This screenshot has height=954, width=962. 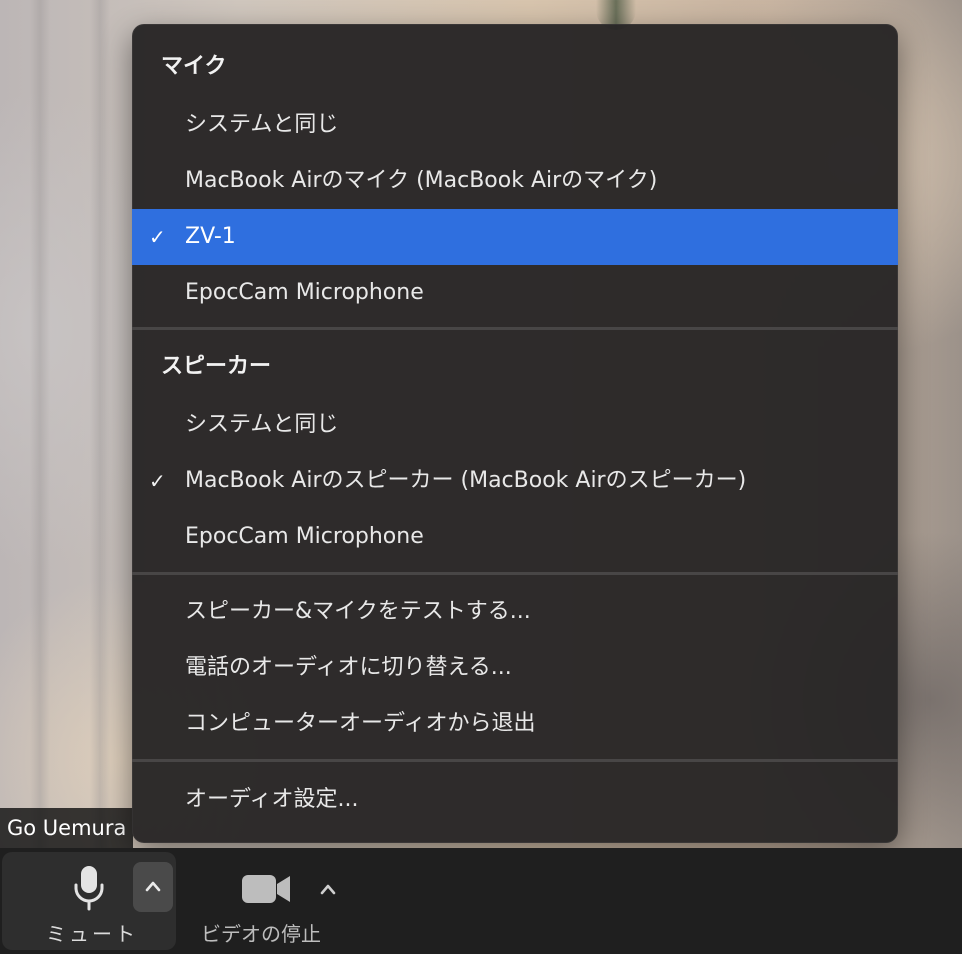 I want to click on menu-item-label: コンピューターオーディオから退出, so click(x=360, y=723).